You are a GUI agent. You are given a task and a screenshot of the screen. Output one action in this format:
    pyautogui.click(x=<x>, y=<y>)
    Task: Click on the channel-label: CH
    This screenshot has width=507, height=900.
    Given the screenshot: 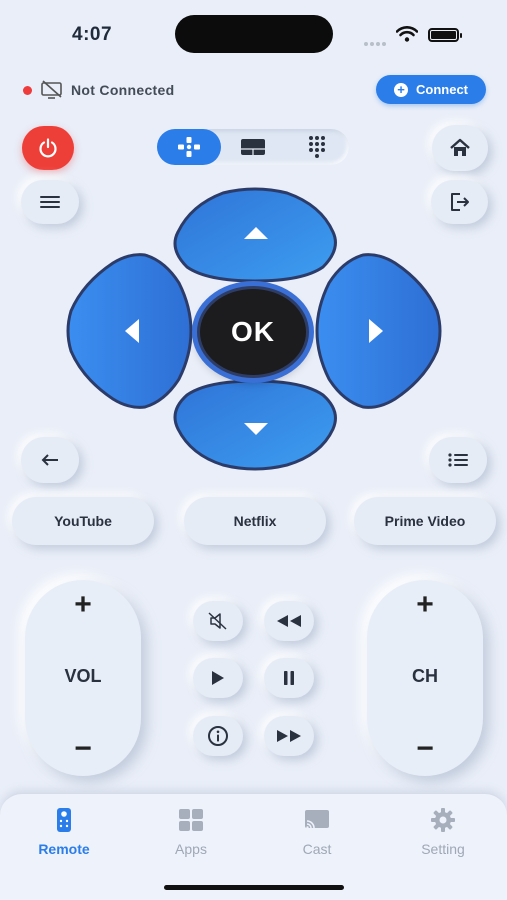 What is the action you would take?
    pyautogui.click(x=425, y=676)
    